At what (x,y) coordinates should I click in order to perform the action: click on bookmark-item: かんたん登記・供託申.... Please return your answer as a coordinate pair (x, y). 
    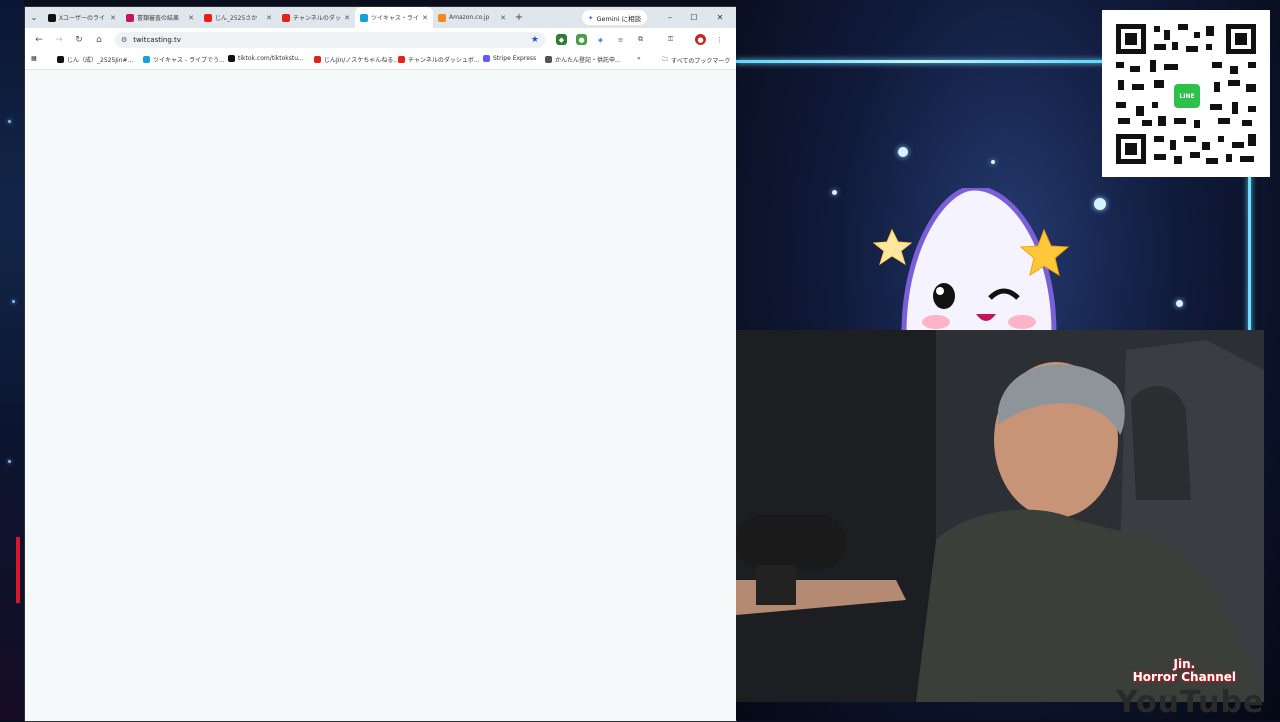
    Looking at the image, I should click on (583, 59).